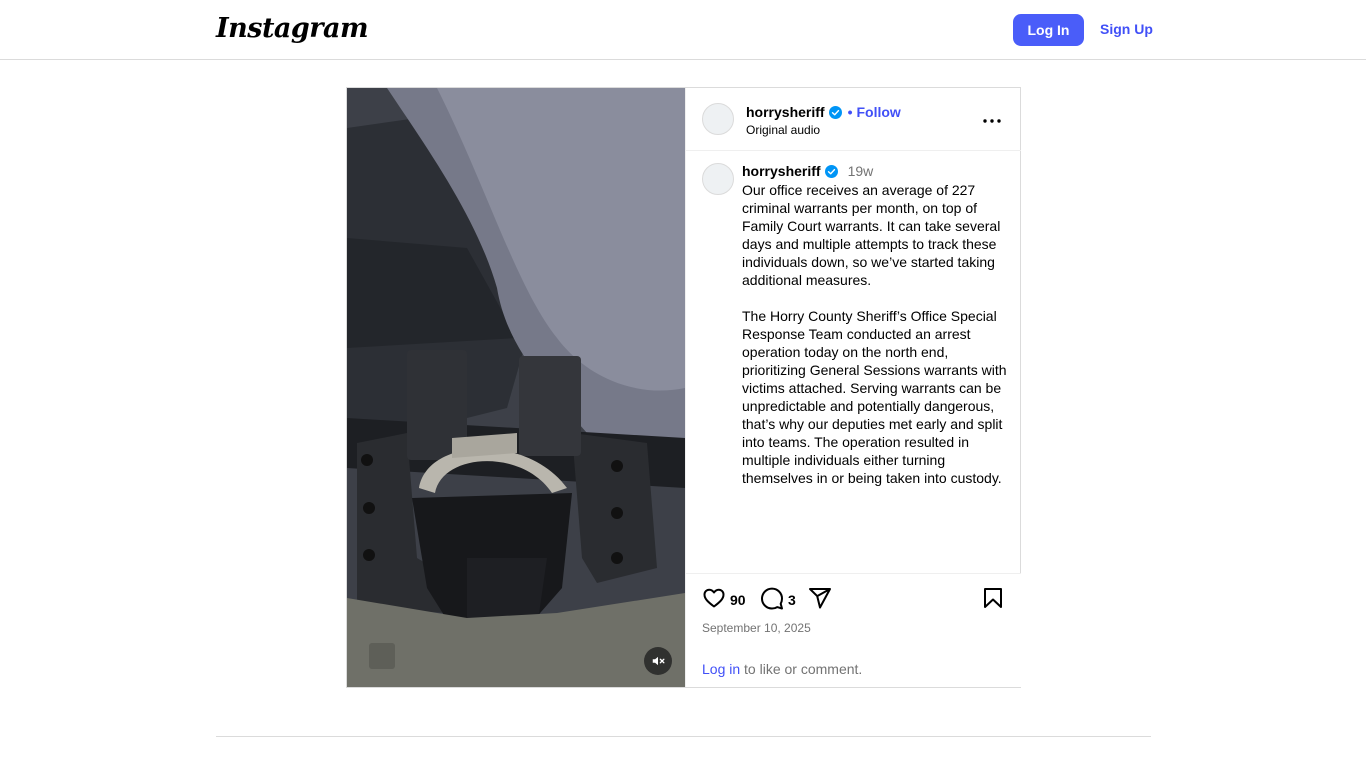 The height and width of the screenshot is (768, 1366). I want to click on heart-icon, so click(714, 600).